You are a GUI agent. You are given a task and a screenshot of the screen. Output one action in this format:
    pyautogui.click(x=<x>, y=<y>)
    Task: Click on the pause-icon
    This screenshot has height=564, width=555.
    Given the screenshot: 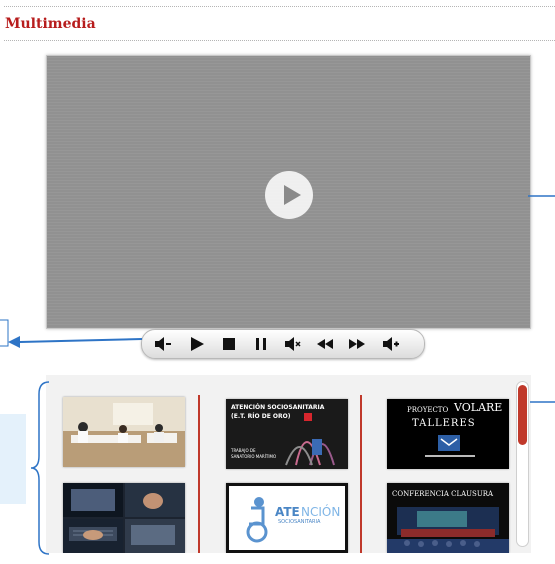 What is the action you would take?
    pyautogui.click(x=261, y=344)
    